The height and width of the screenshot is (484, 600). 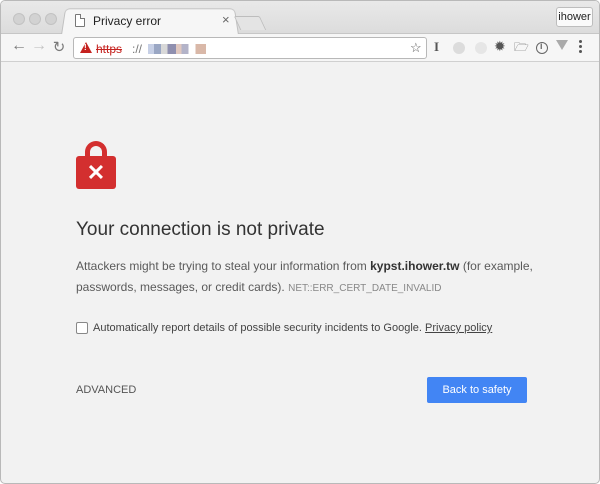 I want to click on page-title: Your connection is not private, so click(x=200, y=229).